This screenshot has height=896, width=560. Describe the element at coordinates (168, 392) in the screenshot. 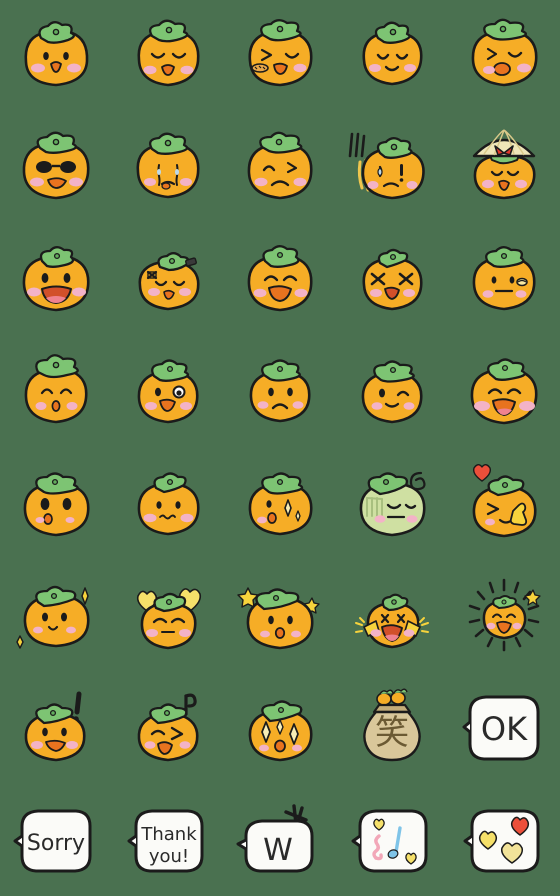

I see `sticker-persimmon-surprised-eye: Persimmon with one wide surprised eye` at that location.